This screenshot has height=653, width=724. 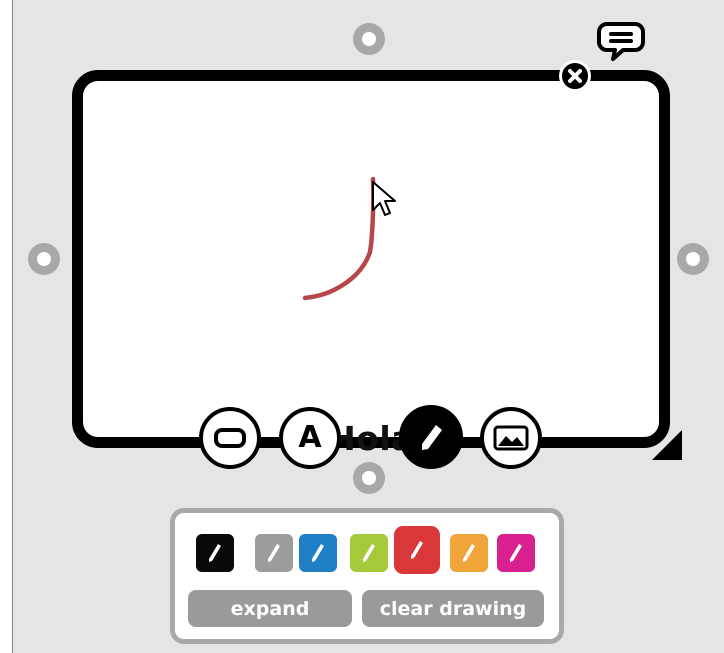 I want to click on close-button, so click(x=575, y=76).